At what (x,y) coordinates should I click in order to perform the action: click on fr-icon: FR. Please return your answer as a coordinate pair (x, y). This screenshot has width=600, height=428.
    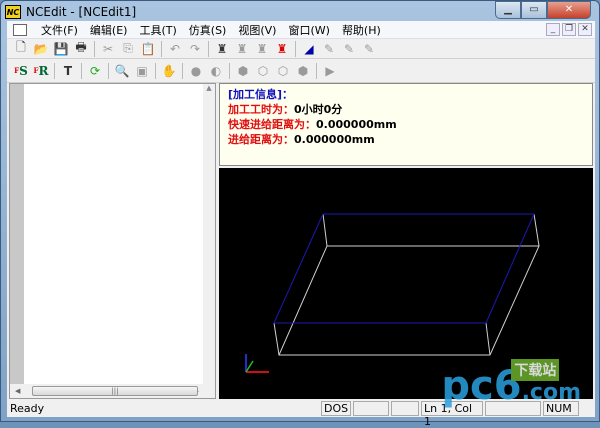
    Looking at the image, I should click on (41, 71).